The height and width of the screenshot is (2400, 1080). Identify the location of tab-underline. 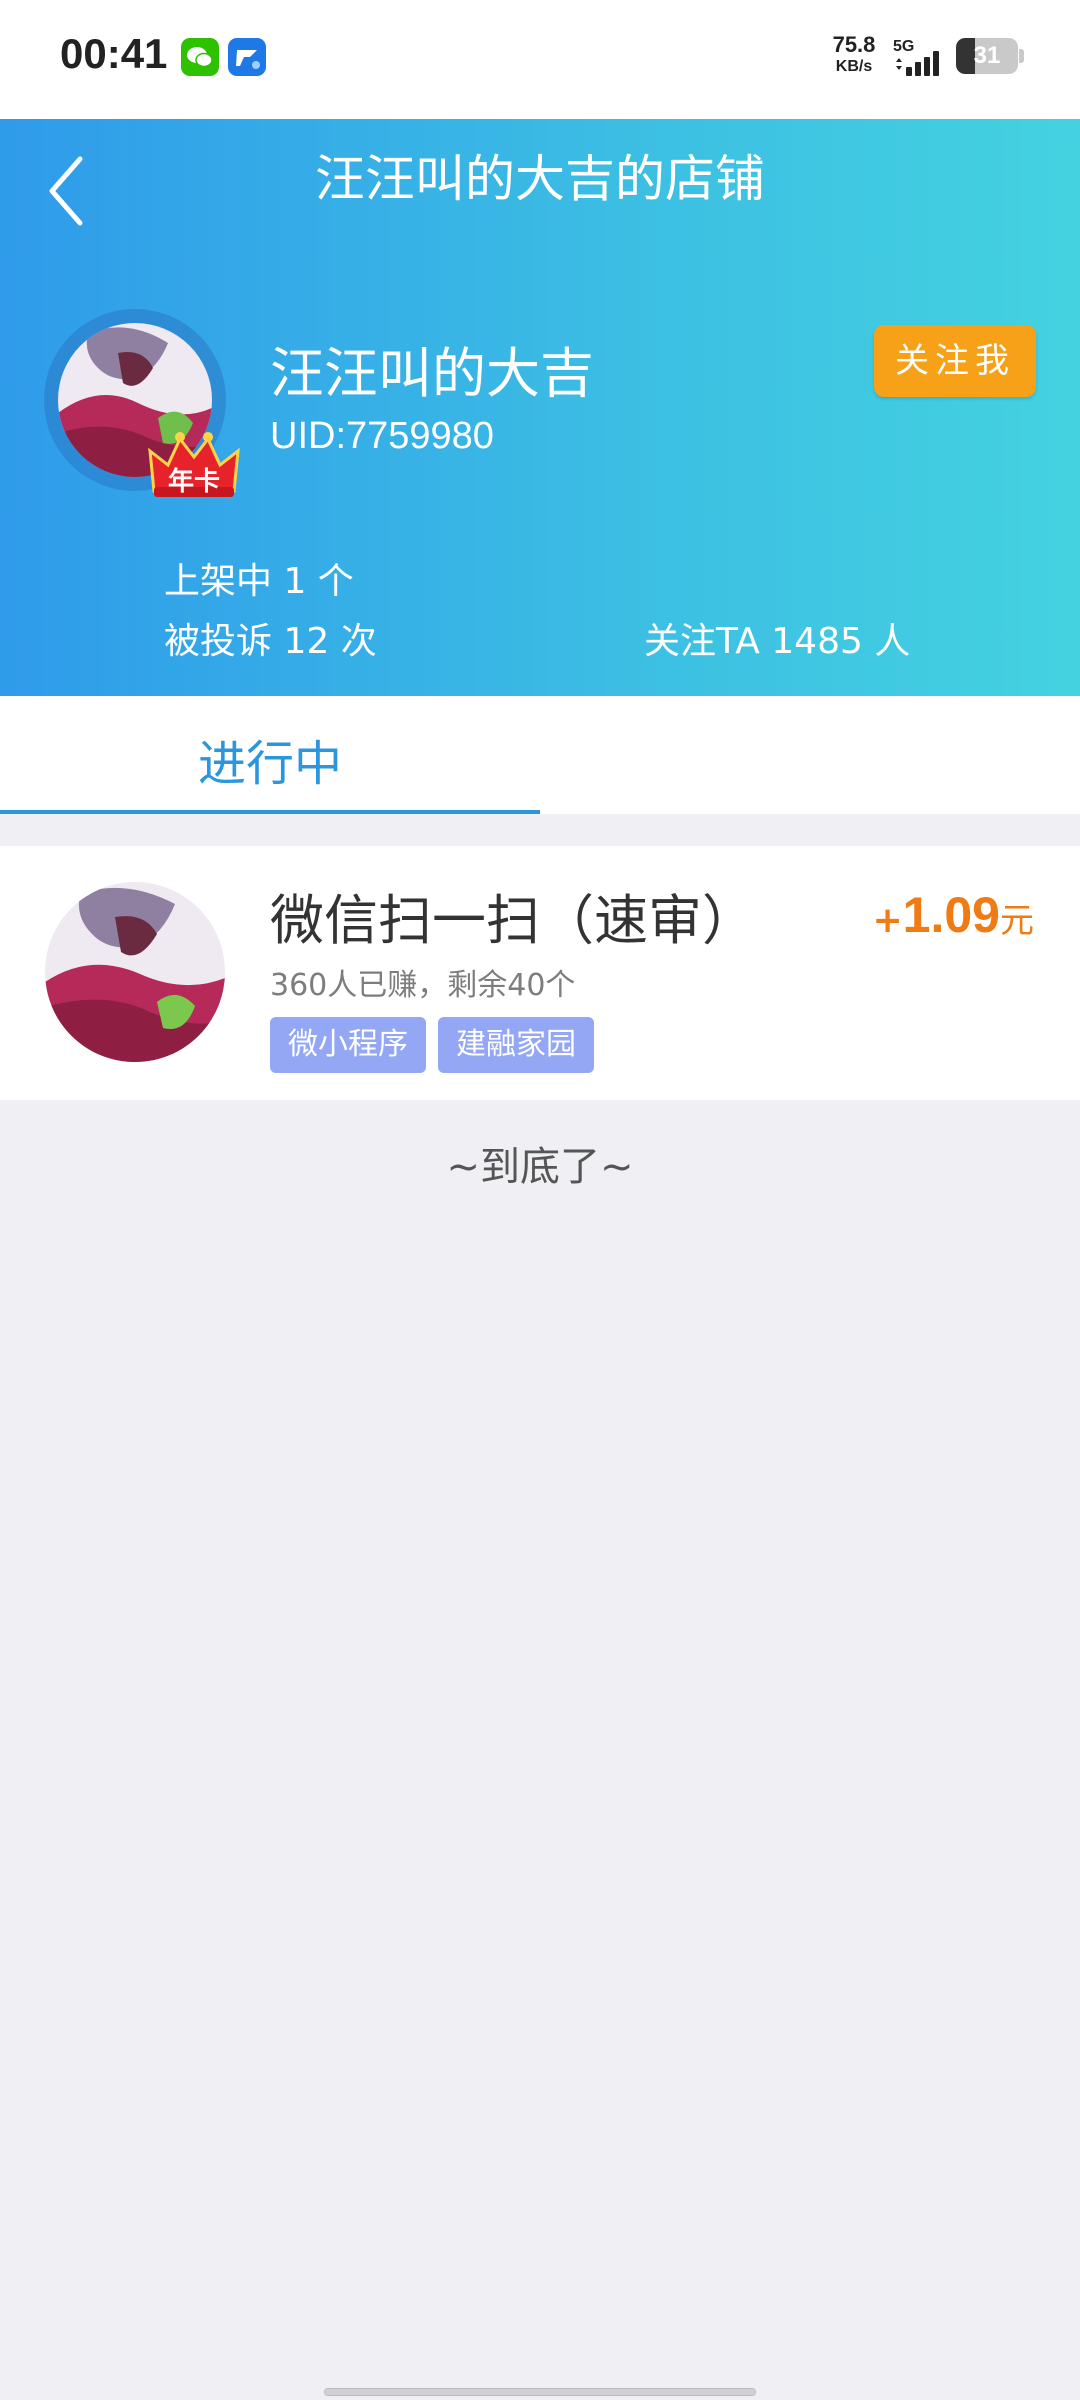
(270, 812).